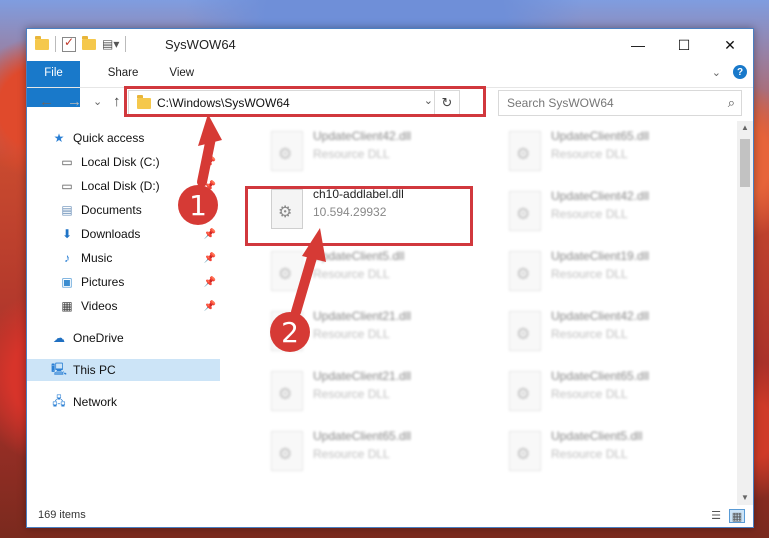  What do you see at coordinates (560, 103) in the screenshot?
I see `search-placeholder: Search SysWOW64` at bounding box center [560, 103].